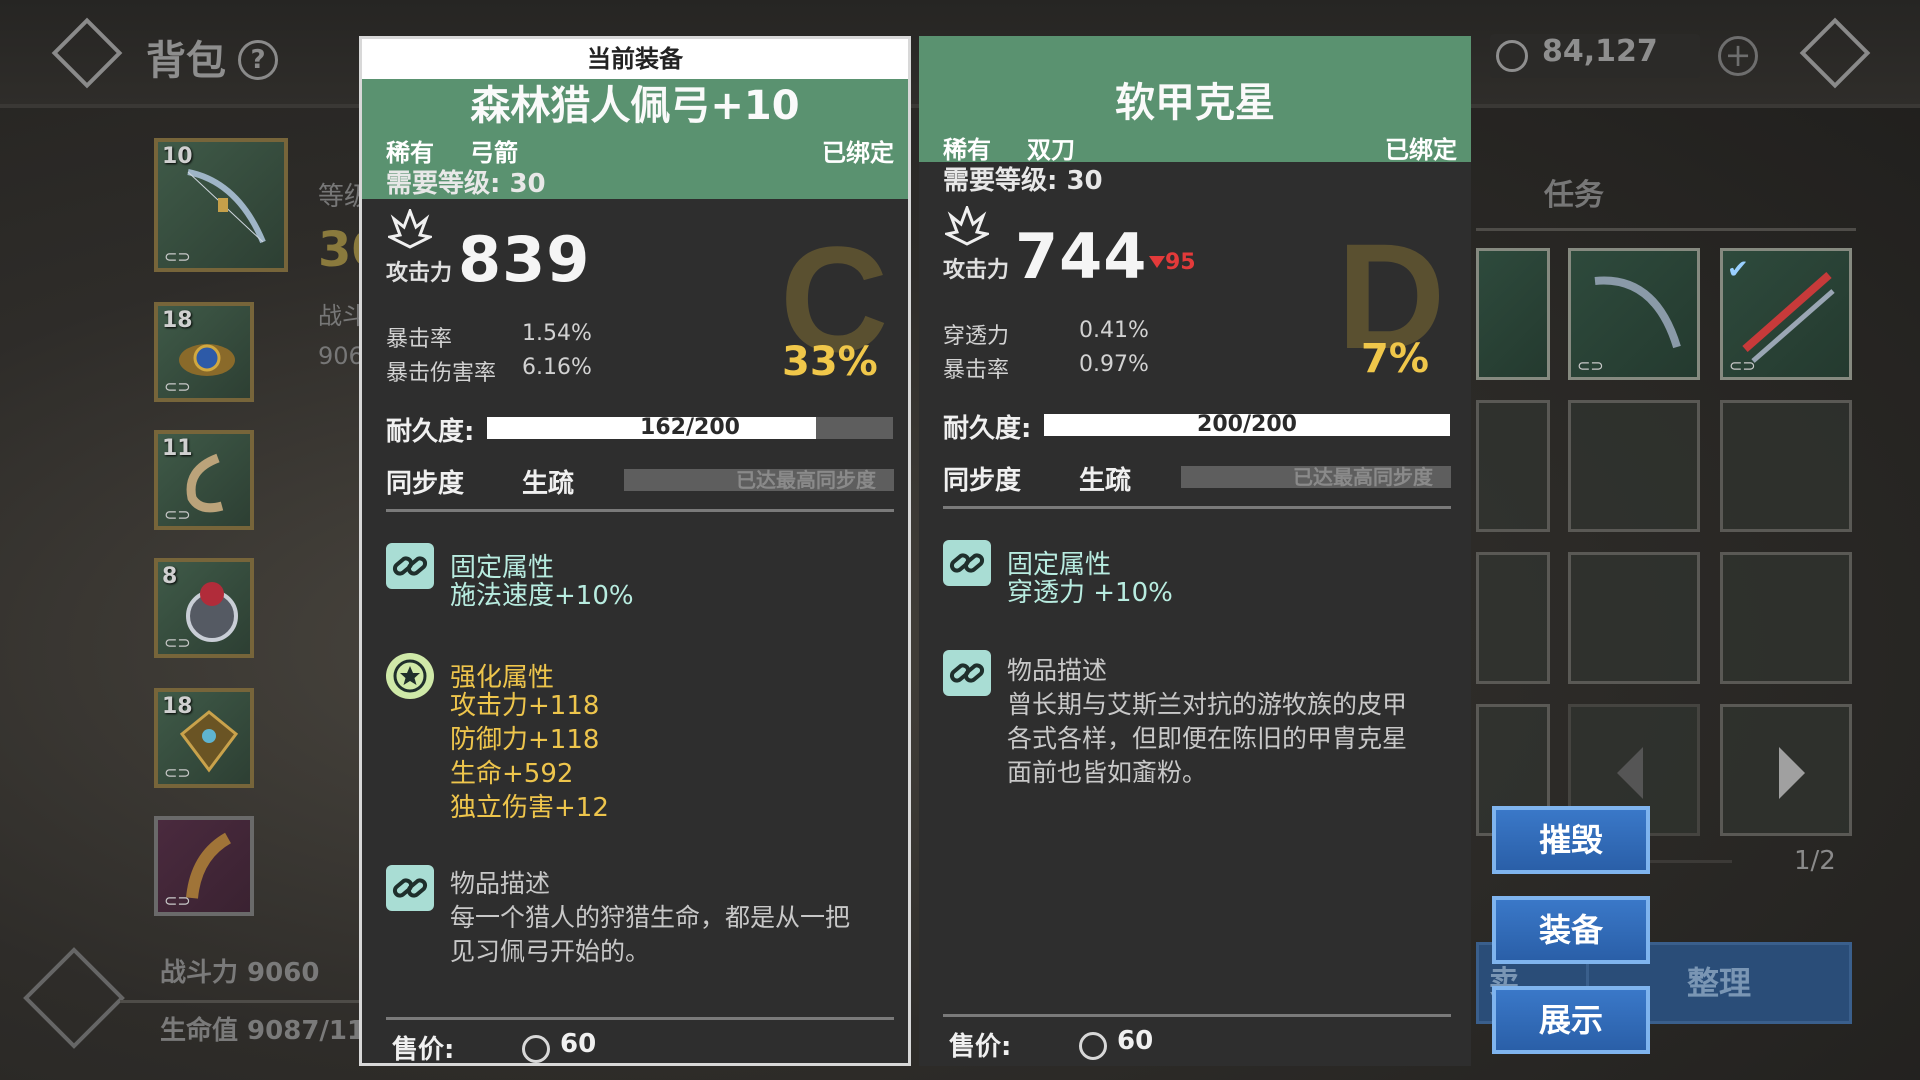  I want to click on selected-check-icon: ✔, so click(1738, 270).